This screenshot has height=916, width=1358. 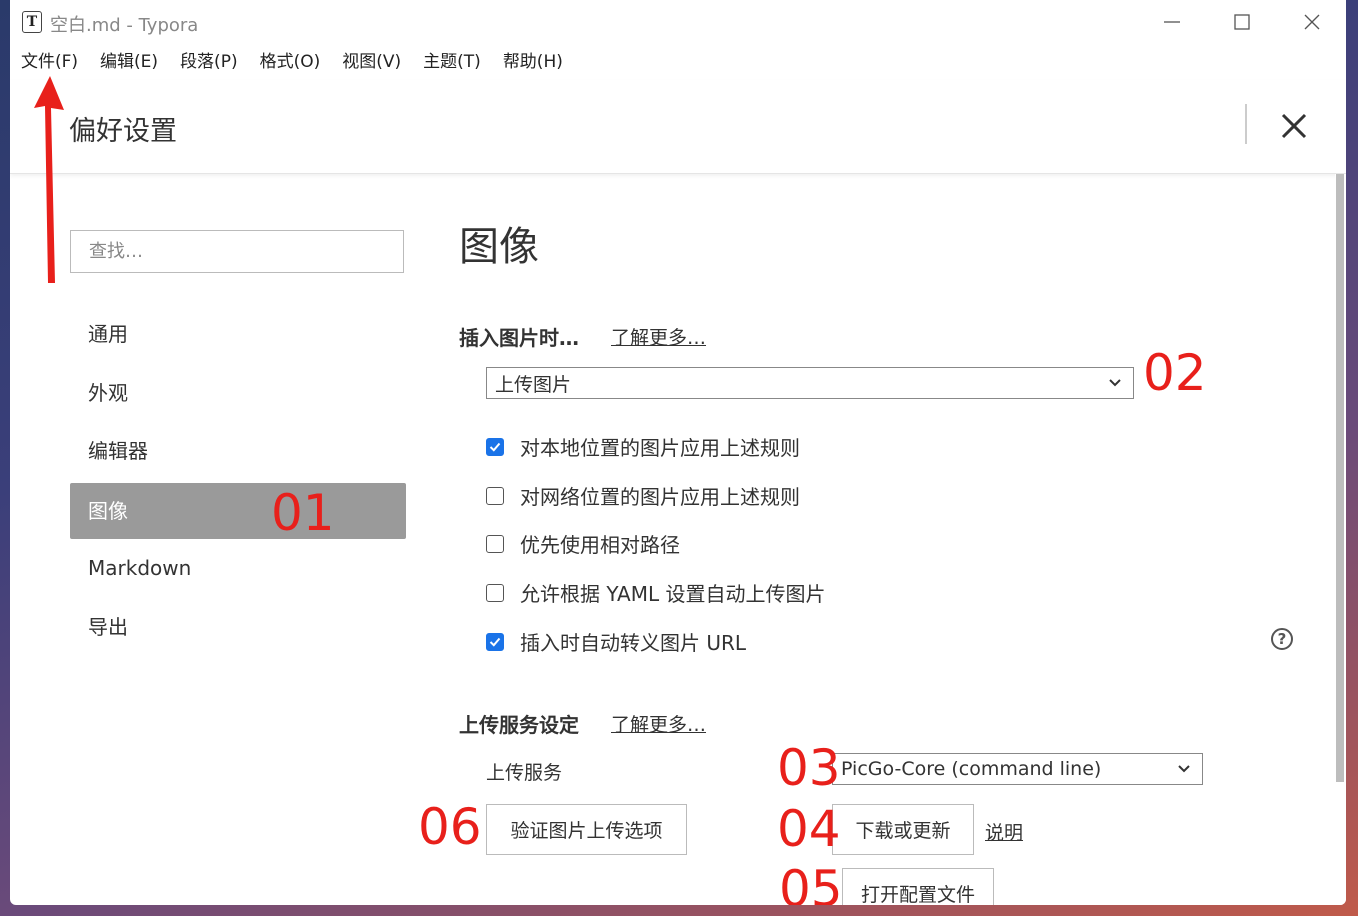 I want to click on annotation-01: 01, so click(x=303, y=513).